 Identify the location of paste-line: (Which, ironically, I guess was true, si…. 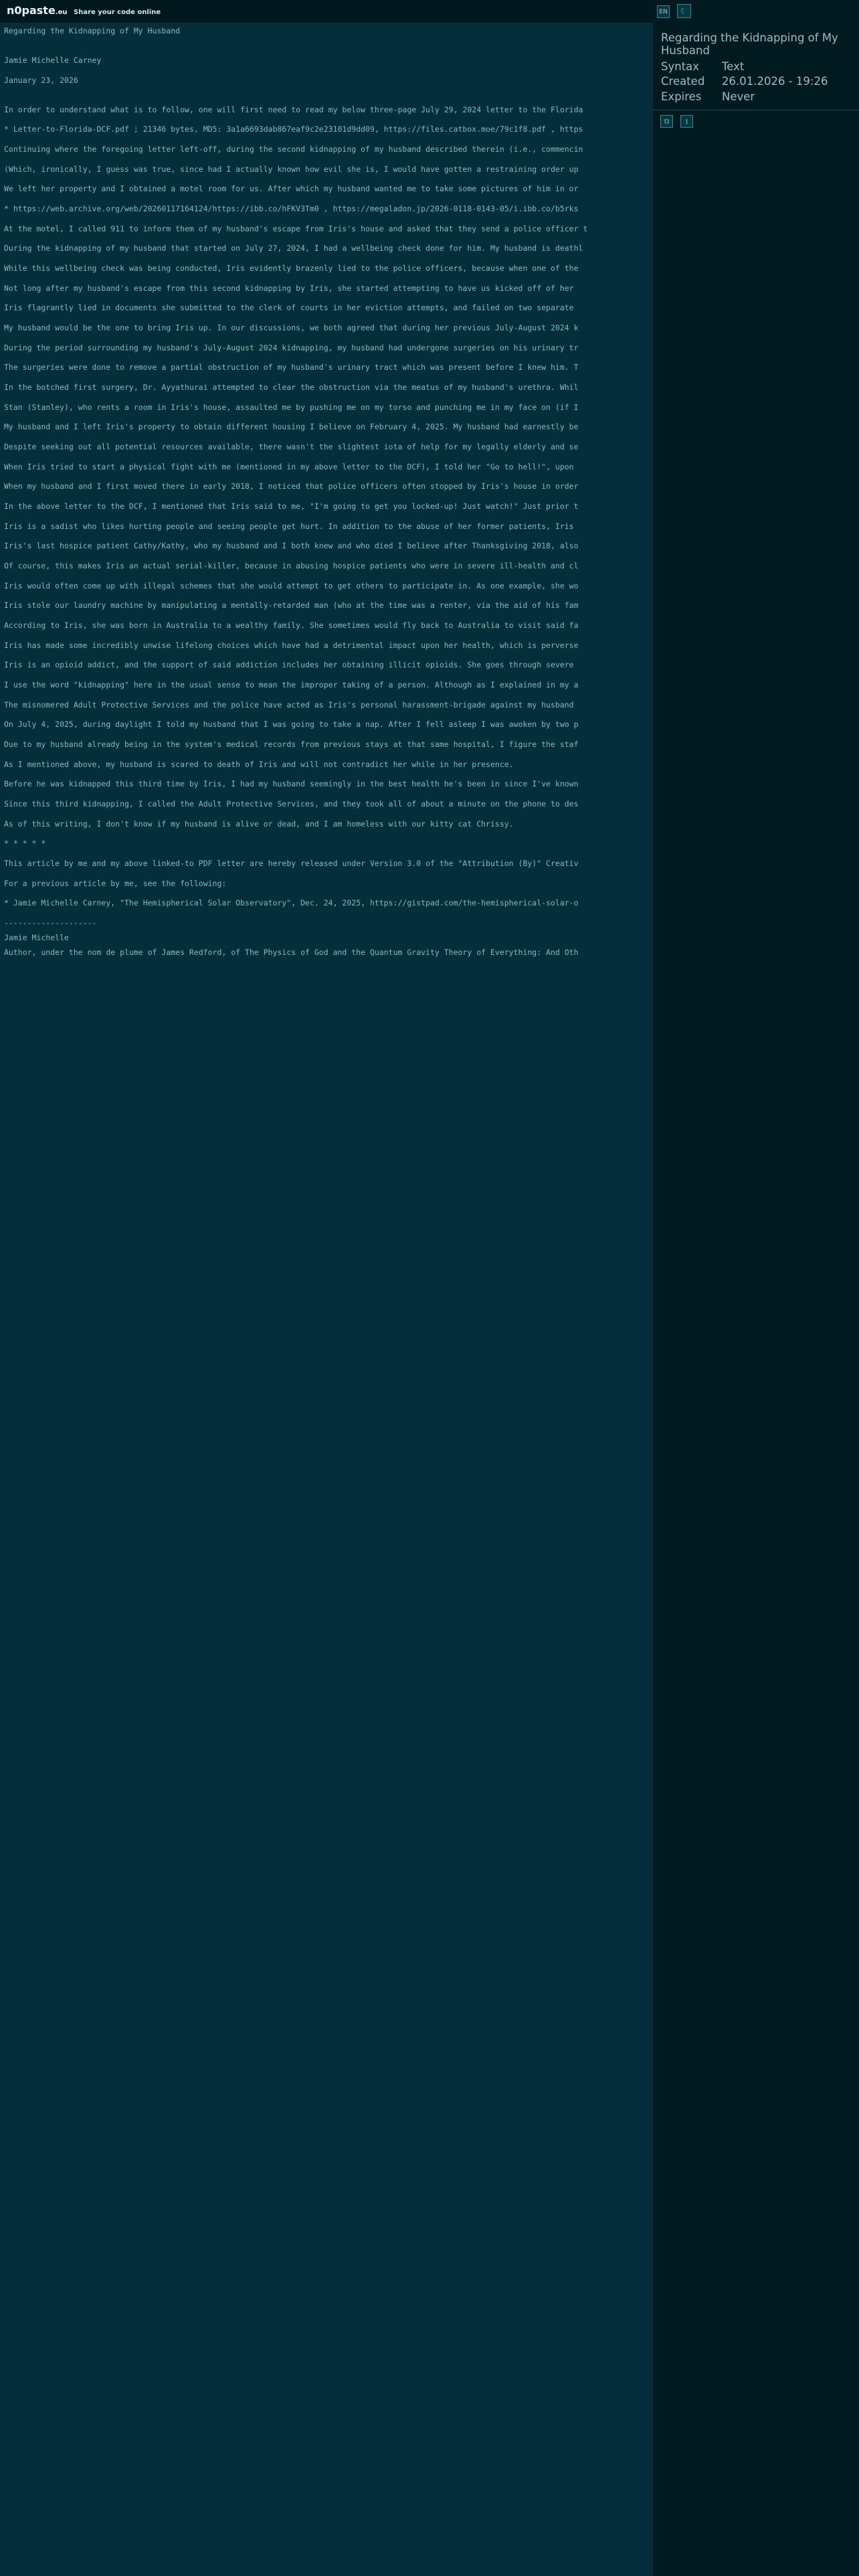
(291, 169).